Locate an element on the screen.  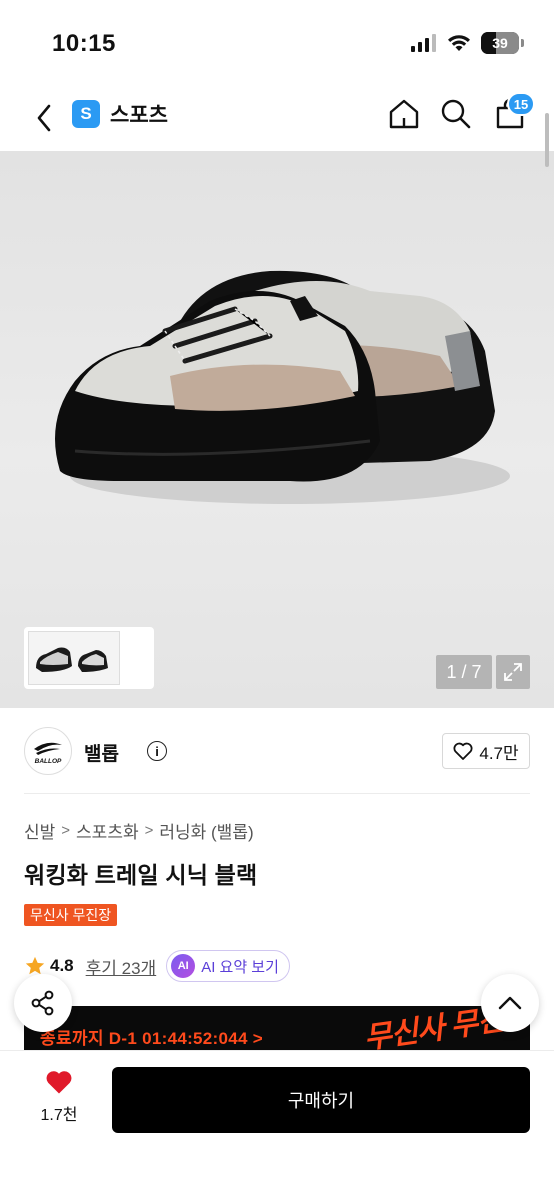
bottom-action-bar: 1.7천 구매하기 is located at coordinates (277, 1125).